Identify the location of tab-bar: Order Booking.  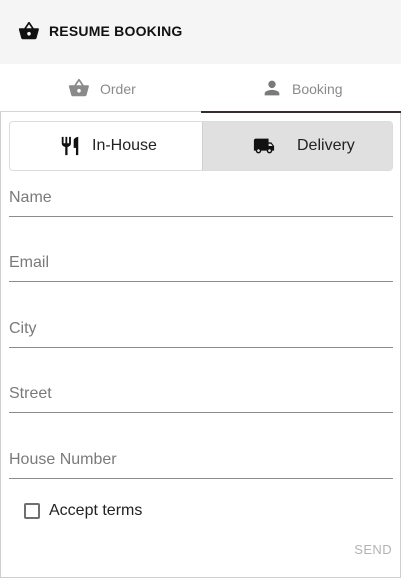
(200, 88).